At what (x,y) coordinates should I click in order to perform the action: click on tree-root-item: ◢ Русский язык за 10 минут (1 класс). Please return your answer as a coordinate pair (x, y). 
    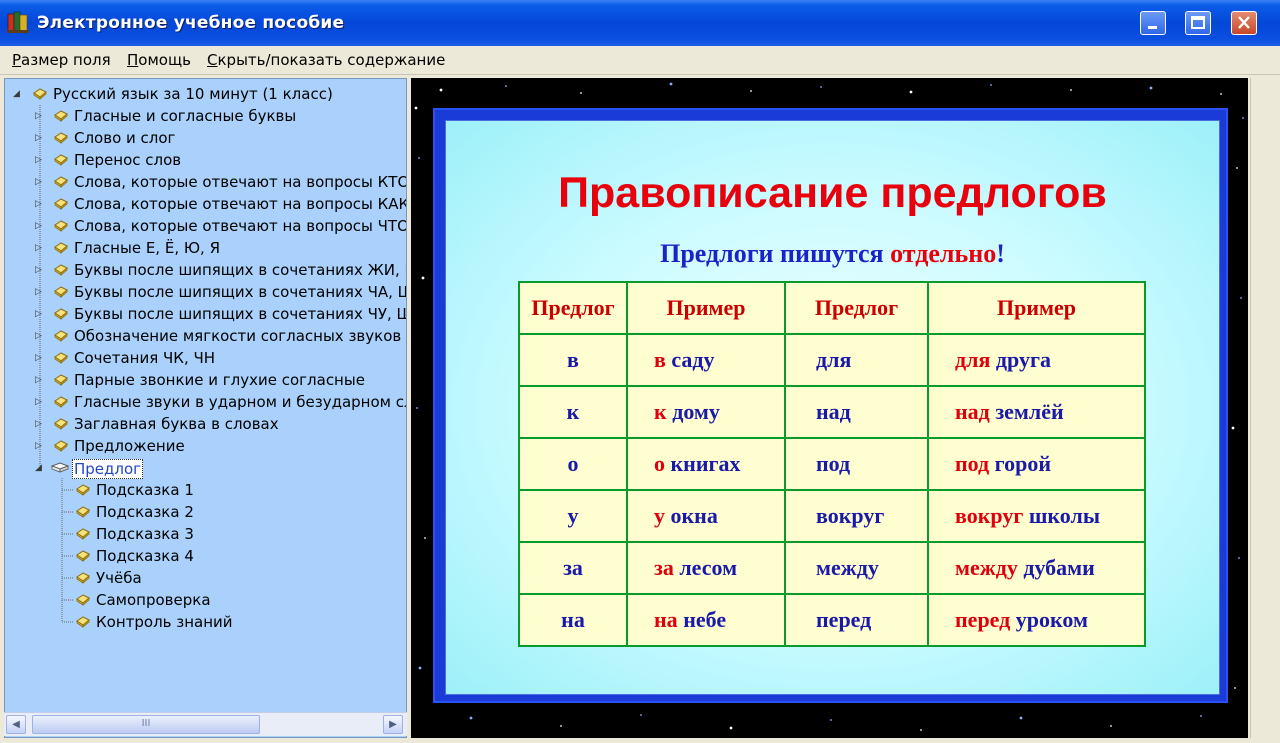
    Looking at the image, I should click on (205, 95).